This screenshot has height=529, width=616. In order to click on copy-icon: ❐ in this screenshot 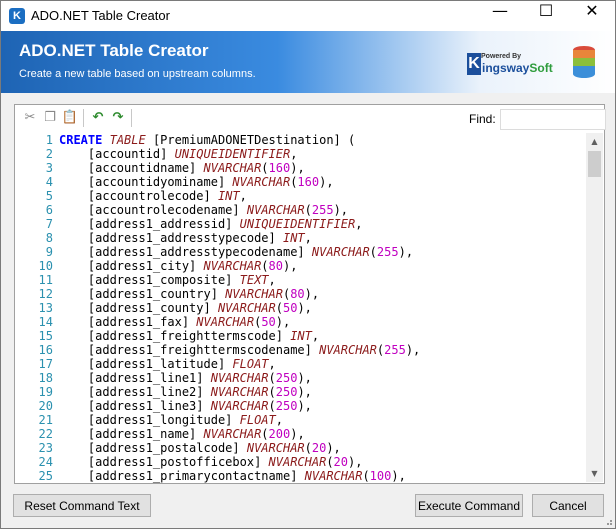, I will do `click(50, 118)`.